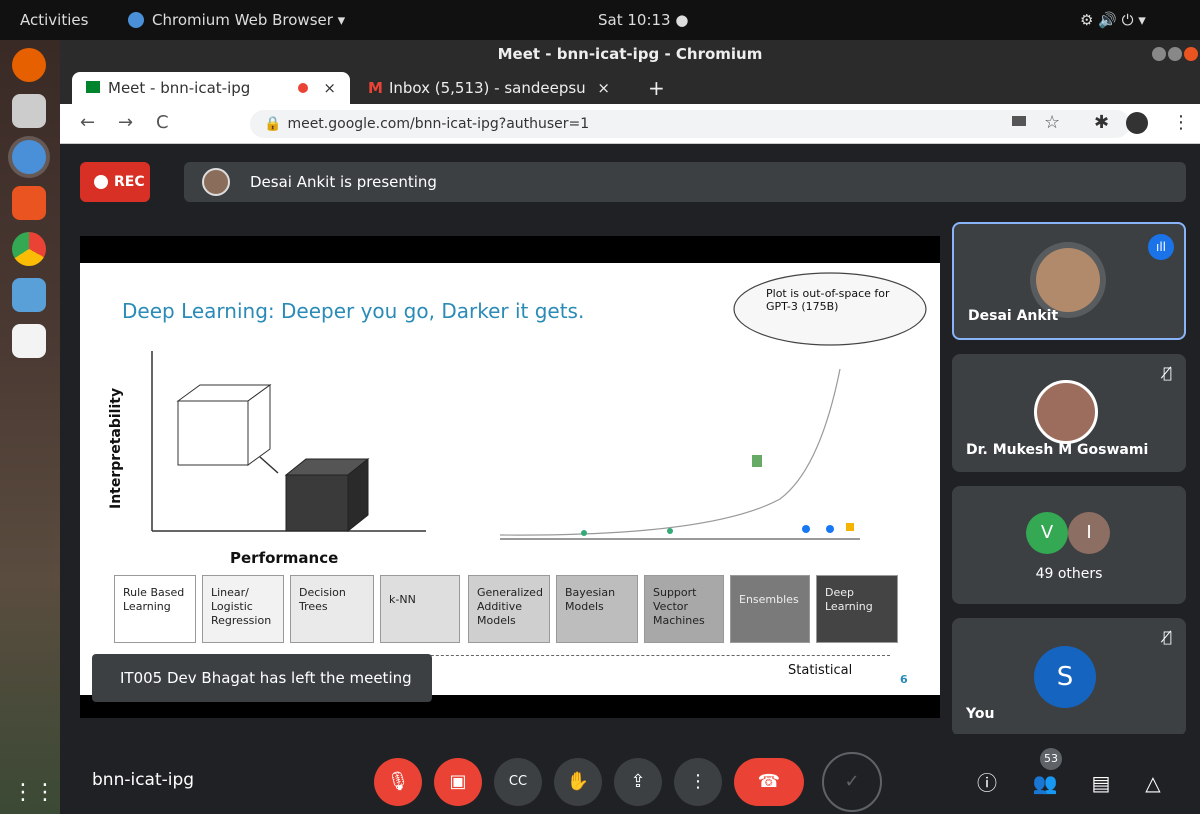  Describe the element at coordinates (684, 609) in the screenshot. I see `model-cell: Support Vector Machines` at that location.